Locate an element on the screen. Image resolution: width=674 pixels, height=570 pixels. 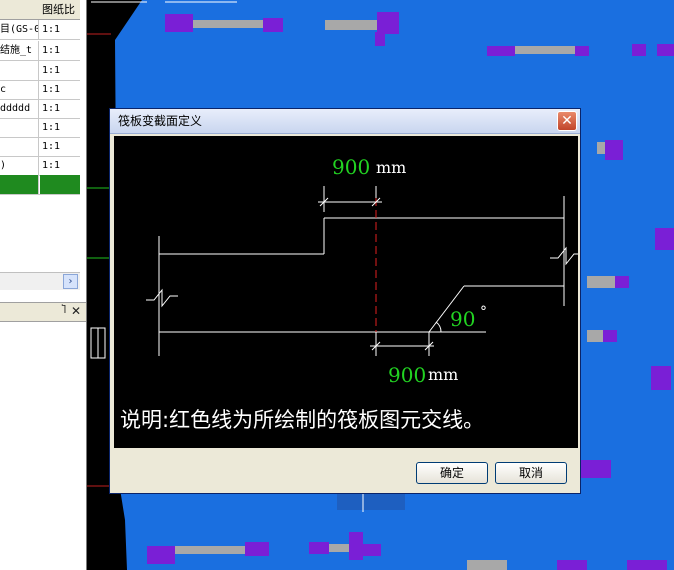
table-row: c 1:1 is located at coordinates (40, 90).